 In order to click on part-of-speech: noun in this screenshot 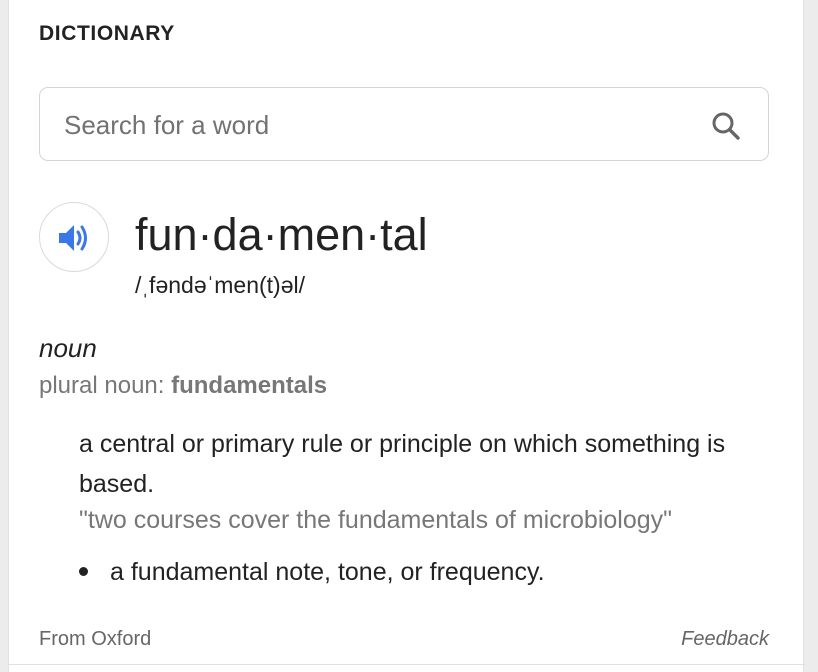, I will do `click(68, 348)`.